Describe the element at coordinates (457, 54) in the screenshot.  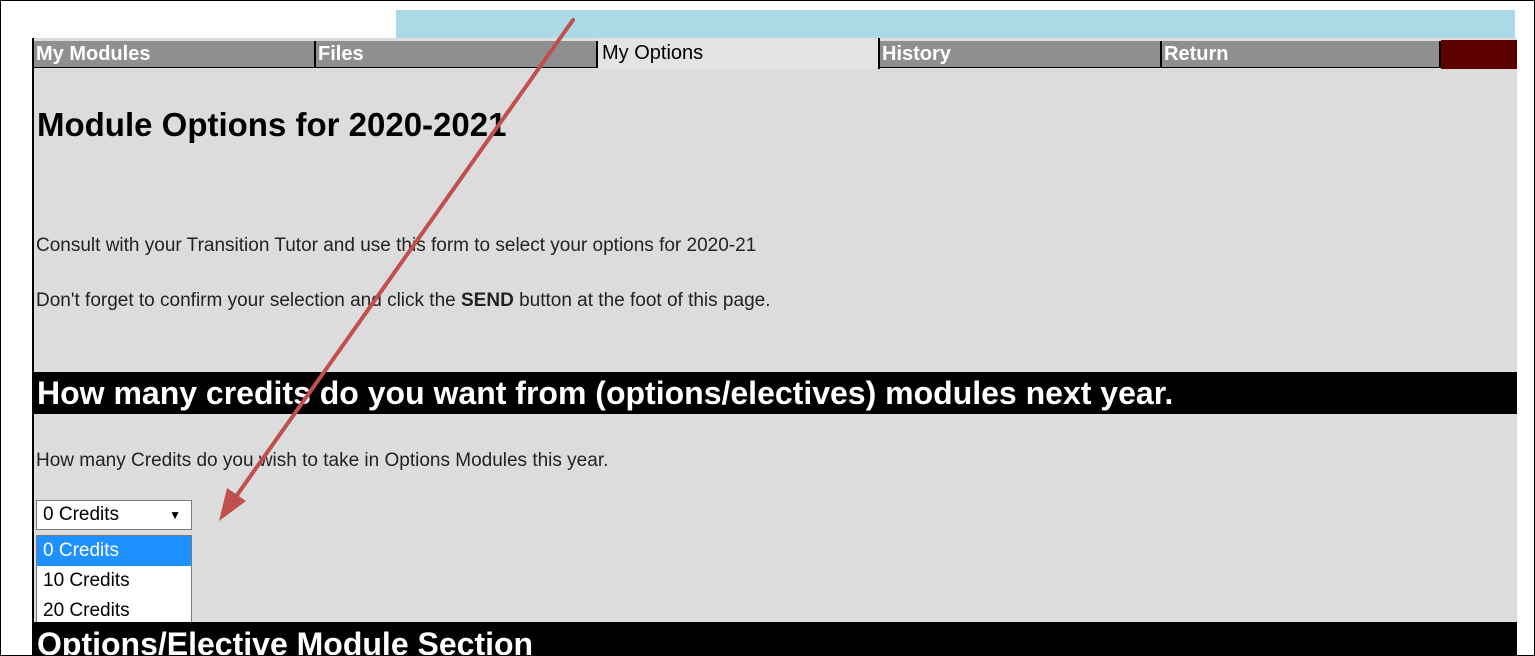
I see `tab-files: Files` at that location.